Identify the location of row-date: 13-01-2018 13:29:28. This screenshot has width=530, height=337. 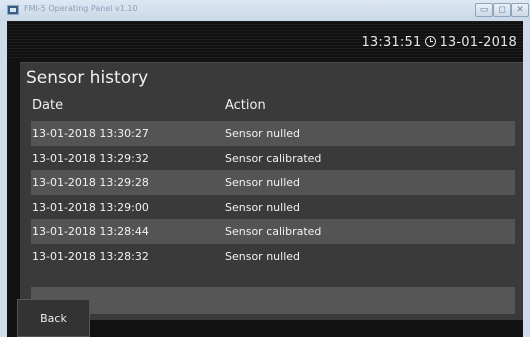
(90, 182).